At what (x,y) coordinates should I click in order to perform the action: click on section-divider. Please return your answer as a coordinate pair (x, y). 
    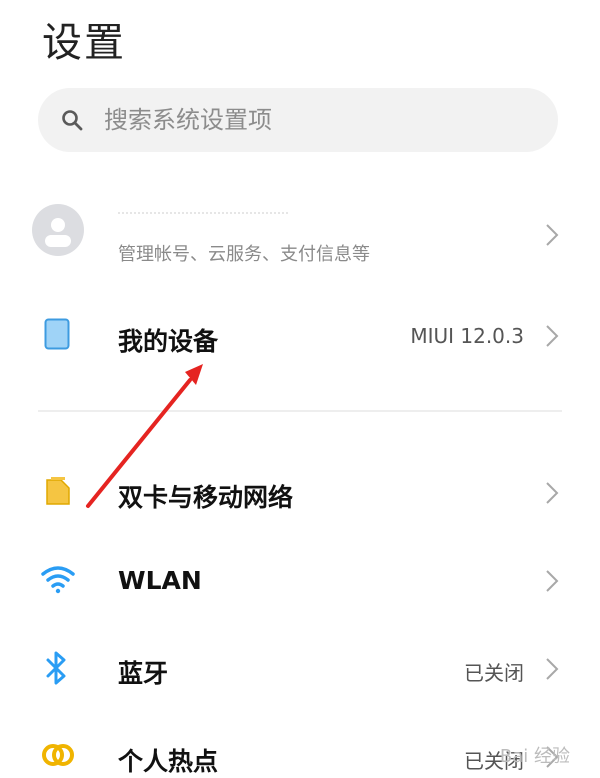
    Looking at the image, I should click on (300, 411).